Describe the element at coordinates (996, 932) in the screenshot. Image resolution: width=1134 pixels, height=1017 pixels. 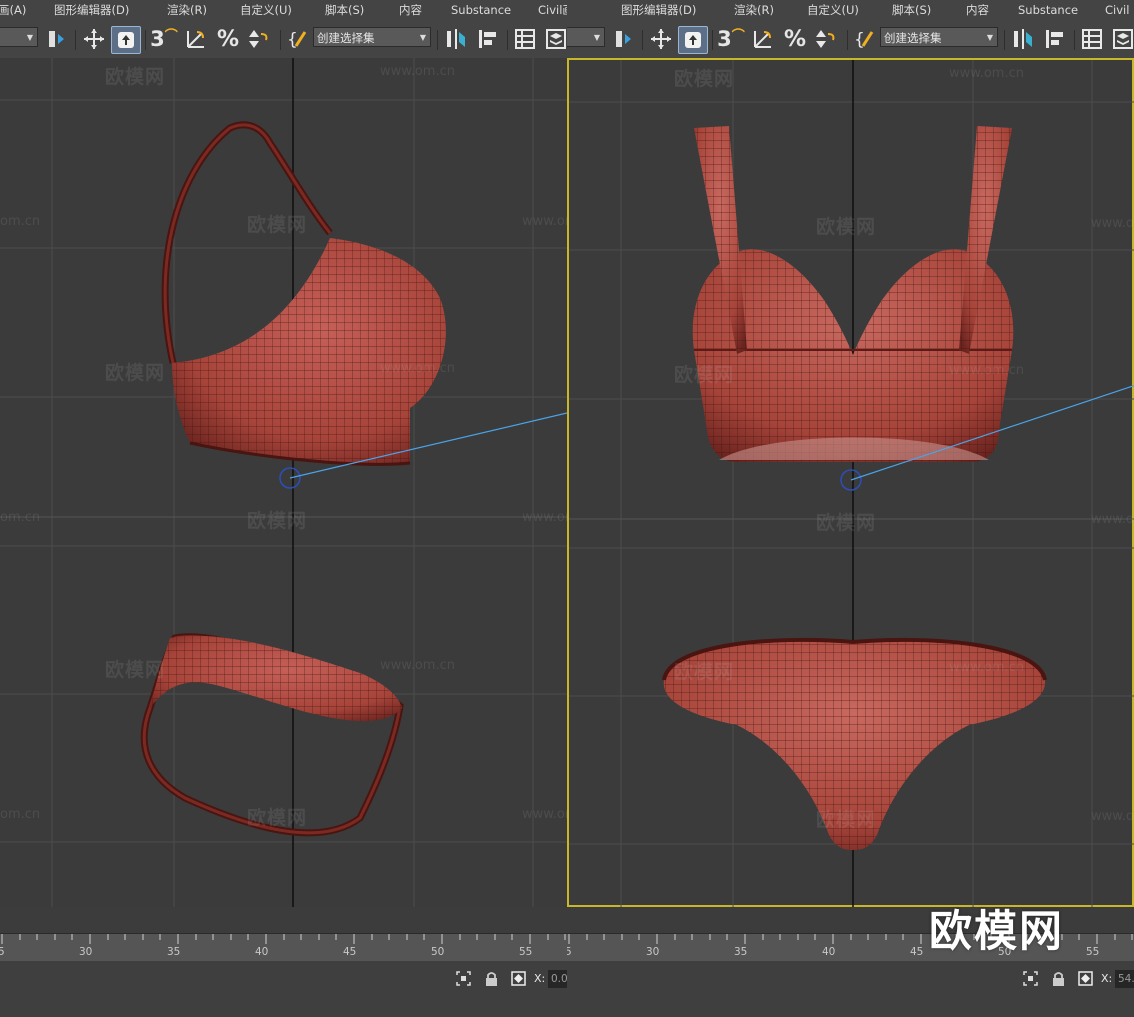
I see `brand-logo: 欧模网` at that location.